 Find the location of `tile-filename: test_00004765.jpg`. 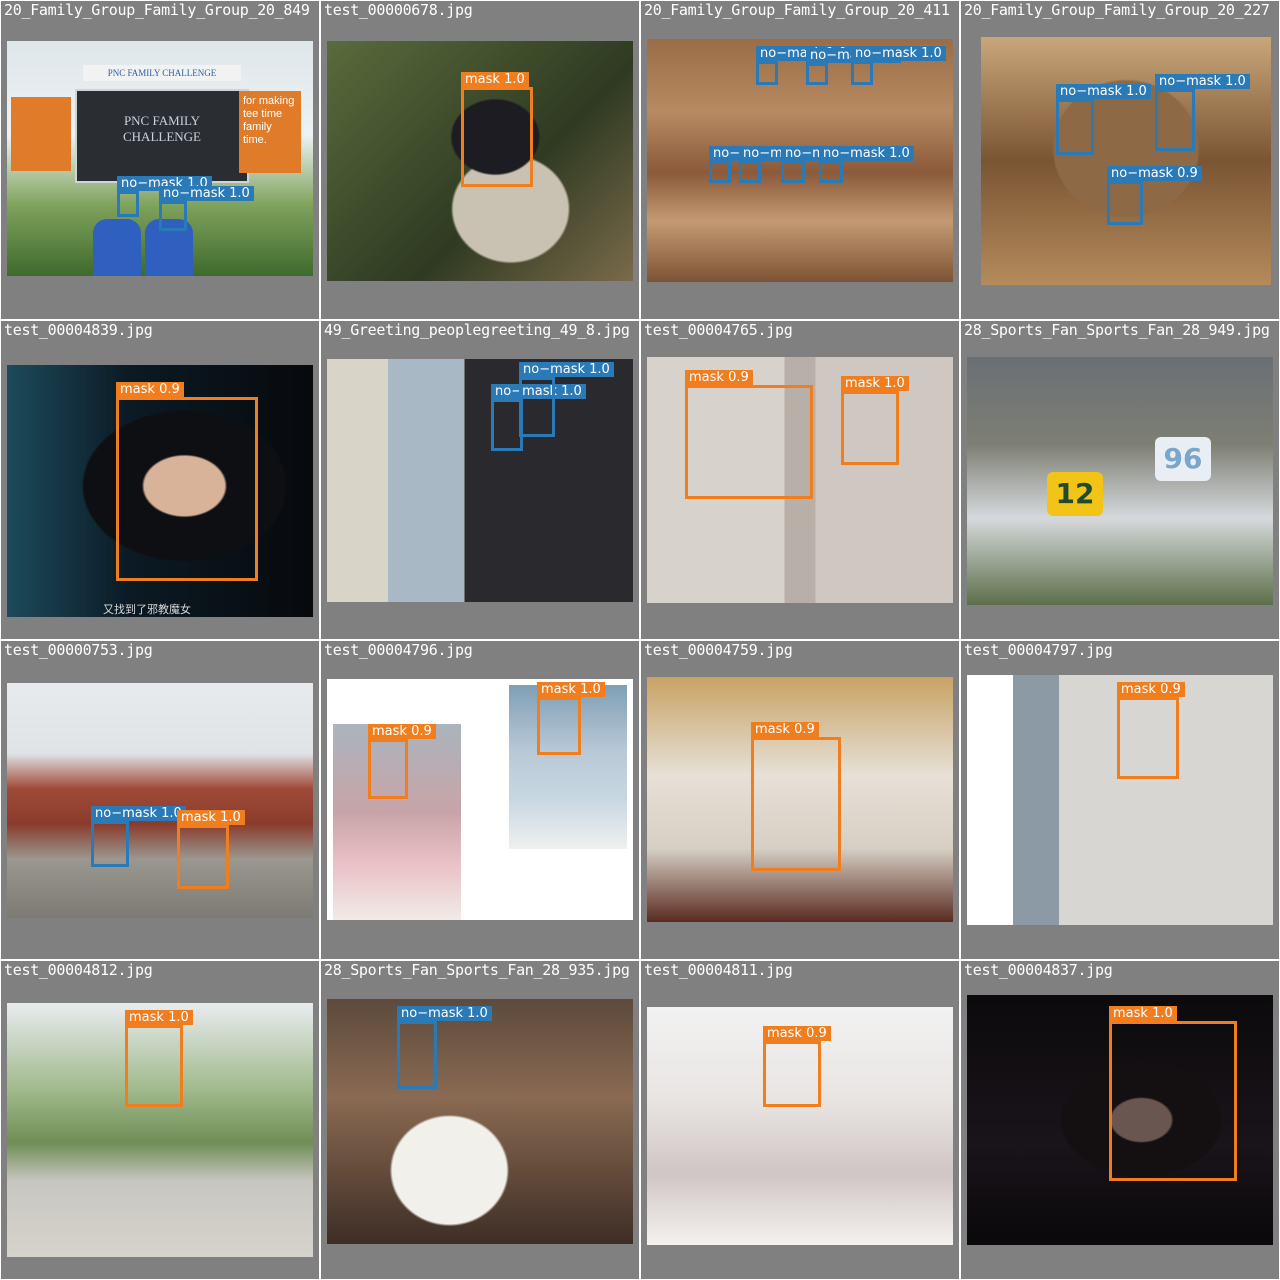

tile-filename: test_00004765.jpg is located at coordinates (718, 330).